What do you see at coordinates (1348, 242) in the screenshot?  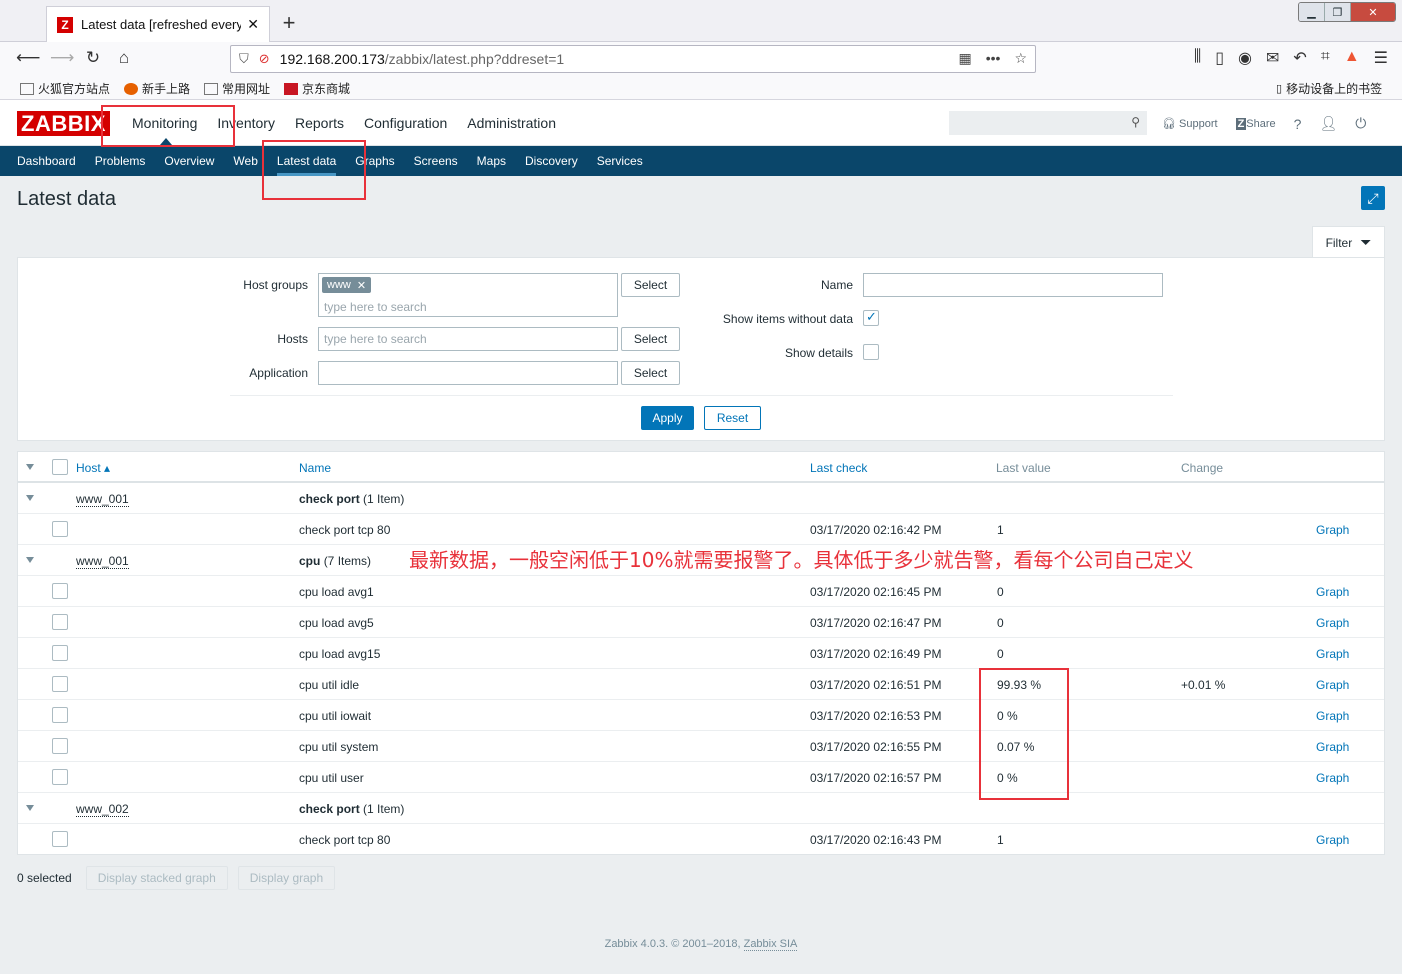 I see `filter-tab: Filter ⏷` at bounding box center [1348, 242].